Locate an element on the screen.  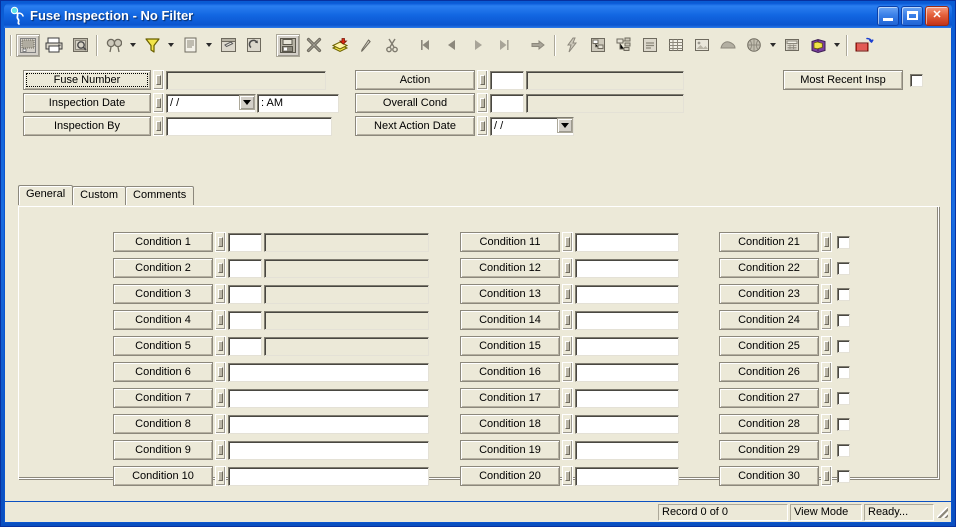
condition-1-code-input is located at coordinates (245, 242).